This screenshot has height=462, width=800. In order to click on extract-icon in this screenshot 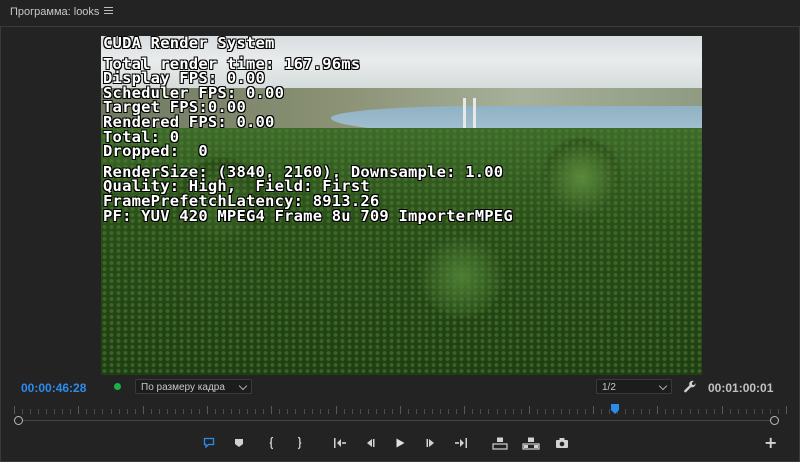, I will do `click(531, 443)`.